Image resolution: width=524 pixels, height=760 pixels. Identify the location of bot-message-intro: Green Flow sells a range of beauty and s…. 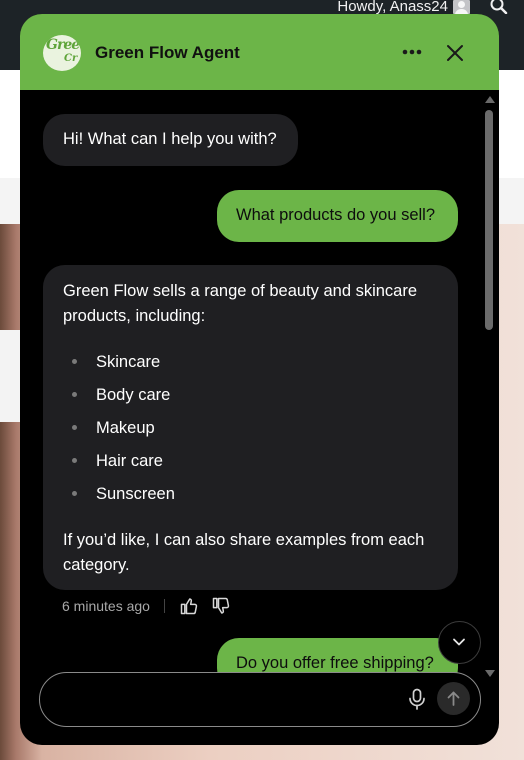
(240, 303).